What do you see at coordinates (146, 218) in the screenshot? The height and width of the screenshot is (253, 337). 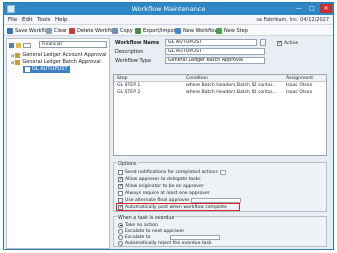 I see `overdue-title: When a task is overdue` at bounding box center [146, 218].